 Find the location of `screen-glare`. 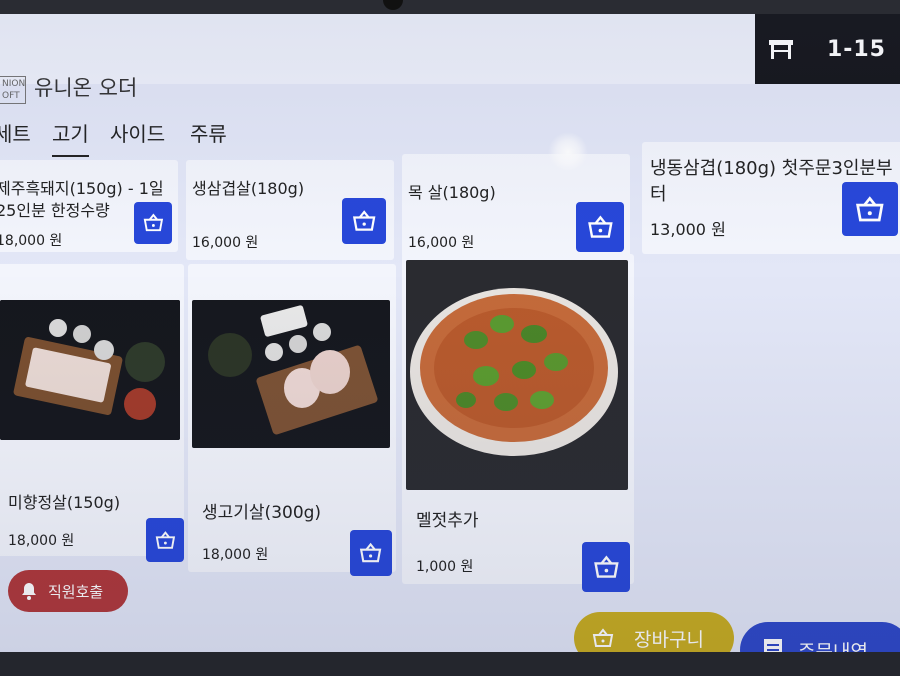

screen-glare is located at coordinates (568, 152).